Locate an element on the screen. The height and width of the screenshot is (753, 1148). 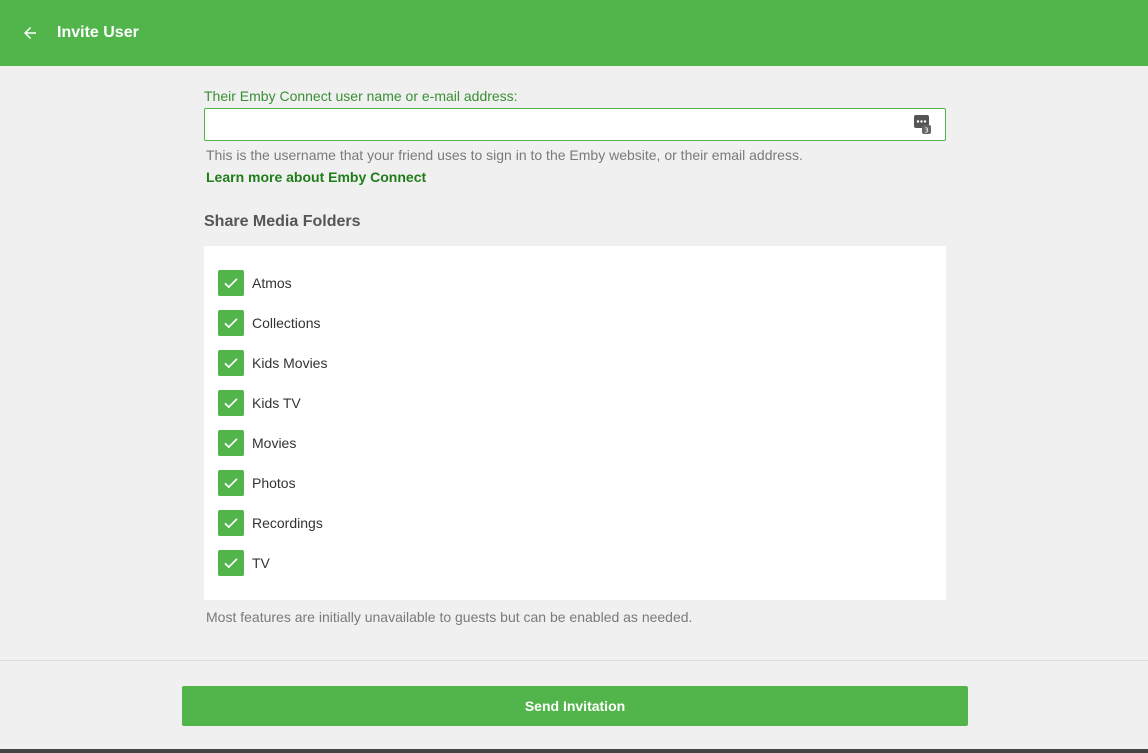
bottom-edge-bar is located at coordinates (574, 751).